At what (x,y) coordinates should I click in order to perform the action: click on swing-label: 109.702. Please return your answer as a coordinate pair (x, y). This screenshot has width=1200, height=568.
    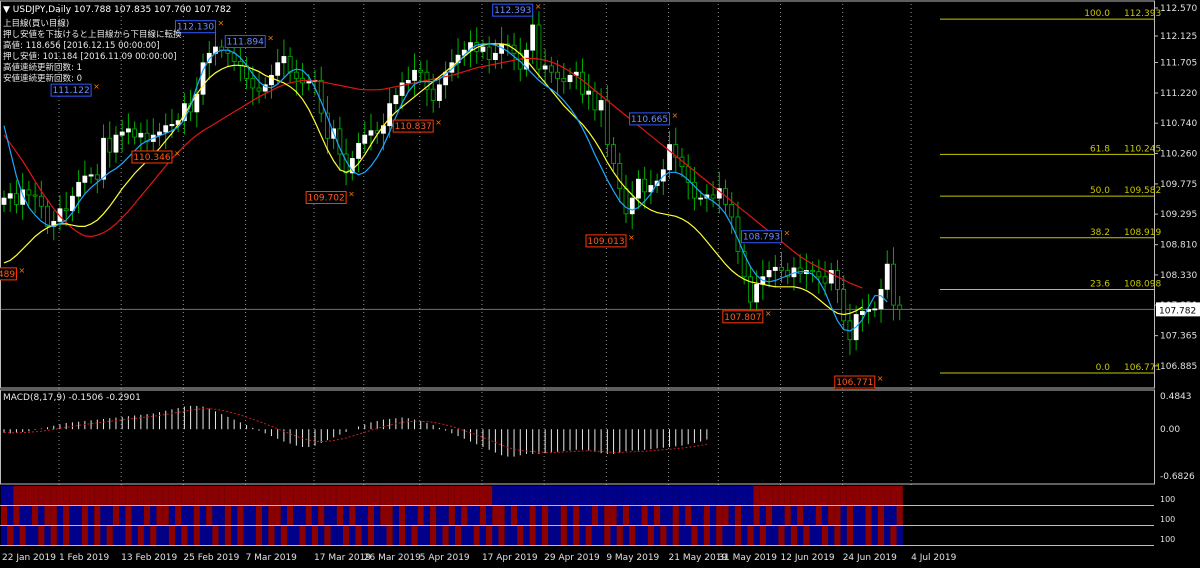
    Looking at the image, I should click on (325, 199).